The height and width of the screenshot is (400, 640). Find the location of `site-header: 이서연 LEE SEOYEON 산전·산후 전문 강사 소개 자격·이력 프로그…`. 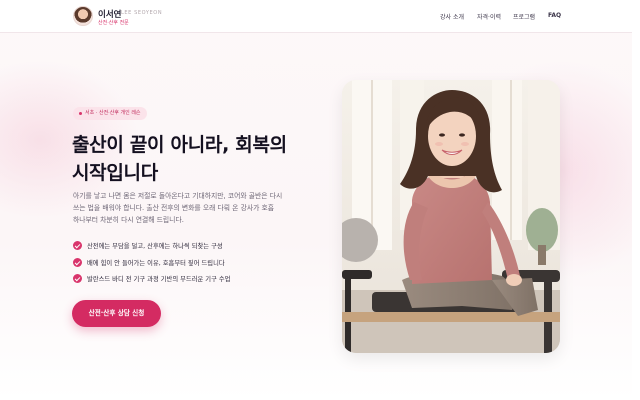

site-header: 이서연 LEE SEOYEON 산전·산후 전문 강사 소개 자격·이력 프로그… is located at coordinates (316, 16).